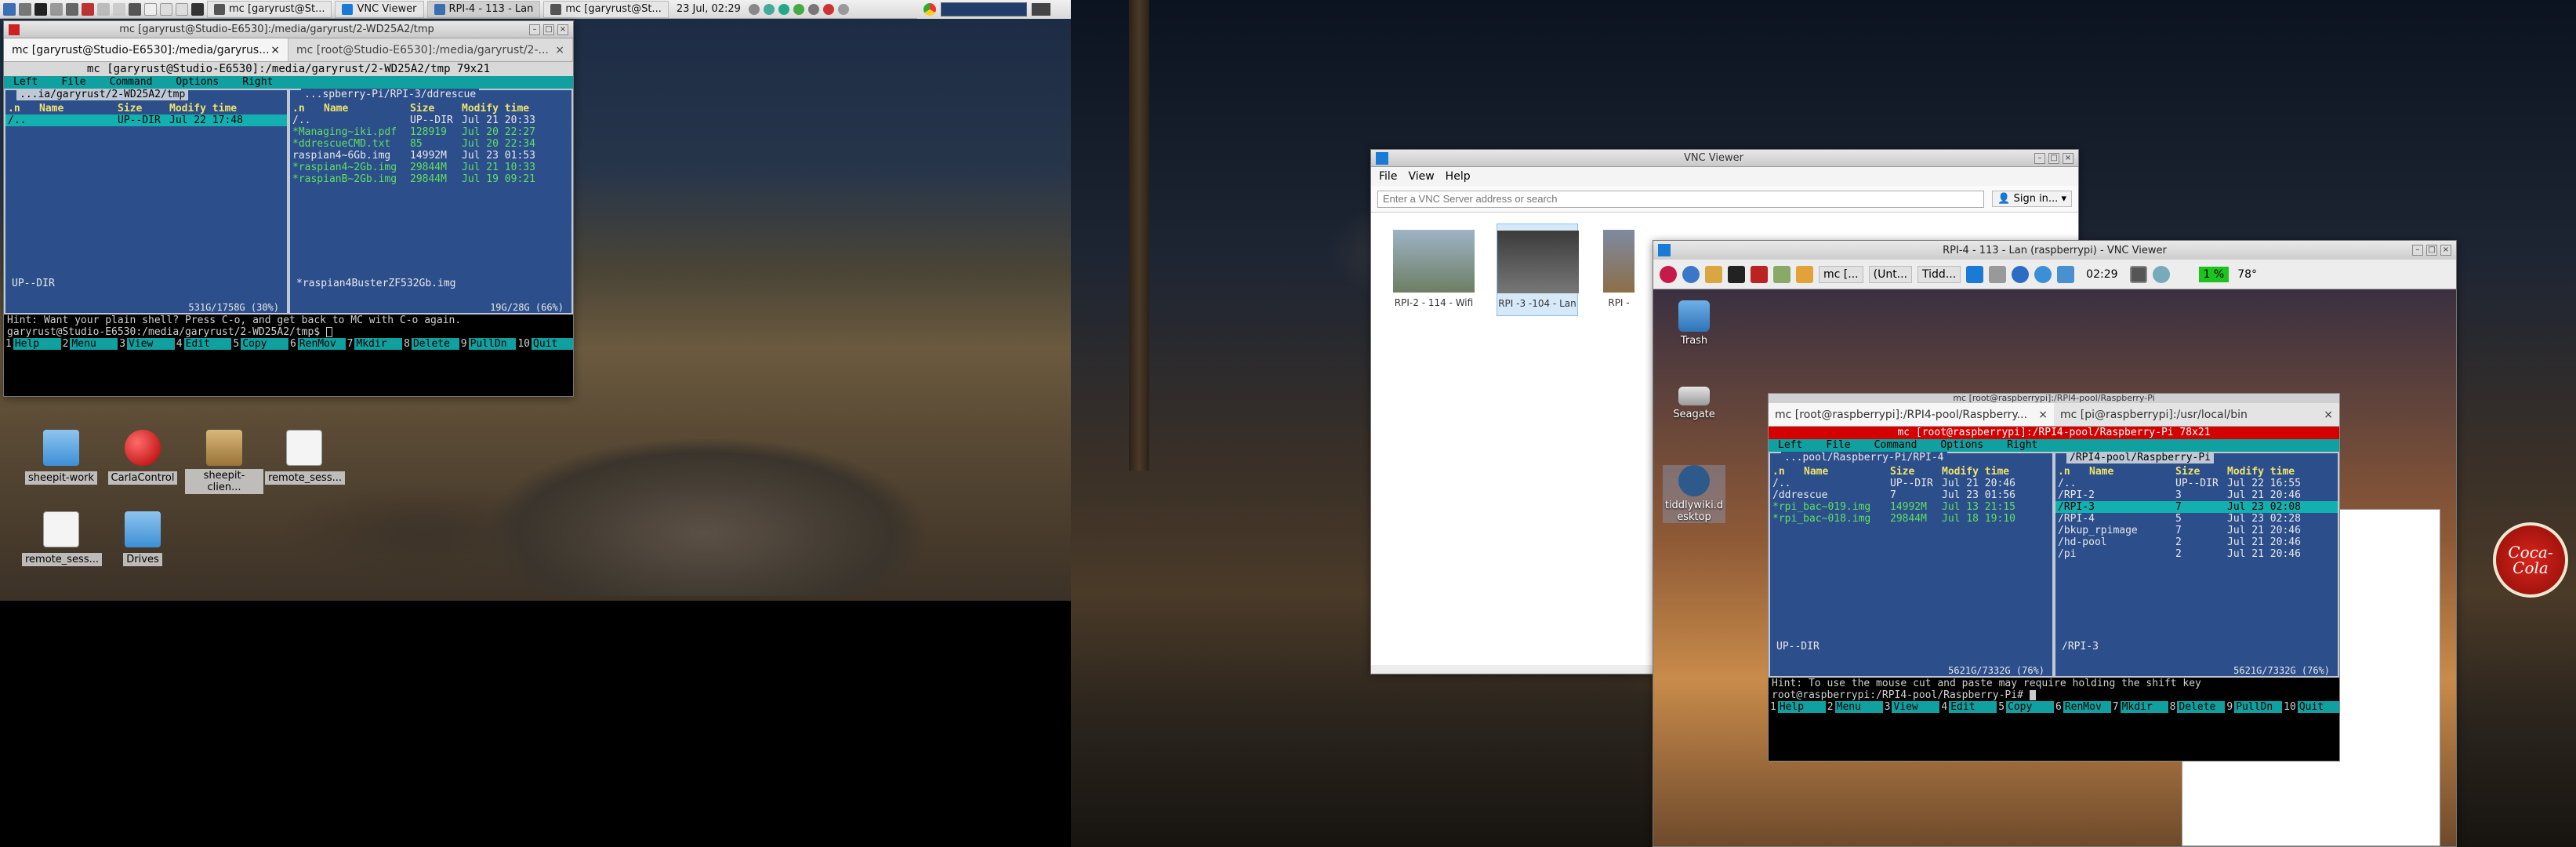 This screenshot has width=2576, height=847. What do you see at coordinates (1911, 495) in the screenshot?
I see `file-row: /ddrescue 7 Jul 23 01:56` at bounding box center [1911, 495].